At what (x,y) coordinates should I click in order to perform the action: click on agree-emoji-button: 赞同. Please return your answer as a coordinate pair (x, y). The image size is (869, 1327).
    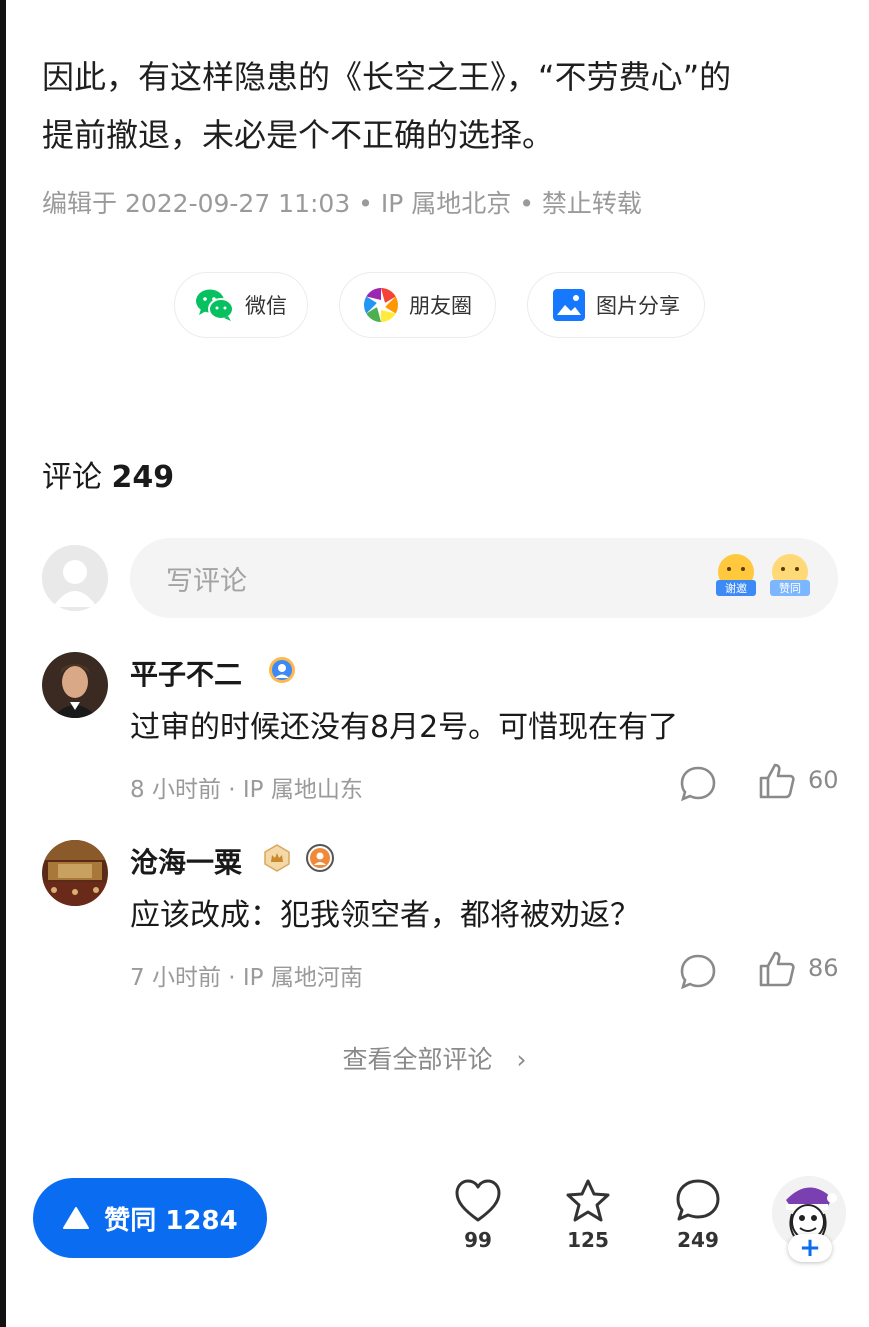
    Looking at the image, I should click on (790, 576).